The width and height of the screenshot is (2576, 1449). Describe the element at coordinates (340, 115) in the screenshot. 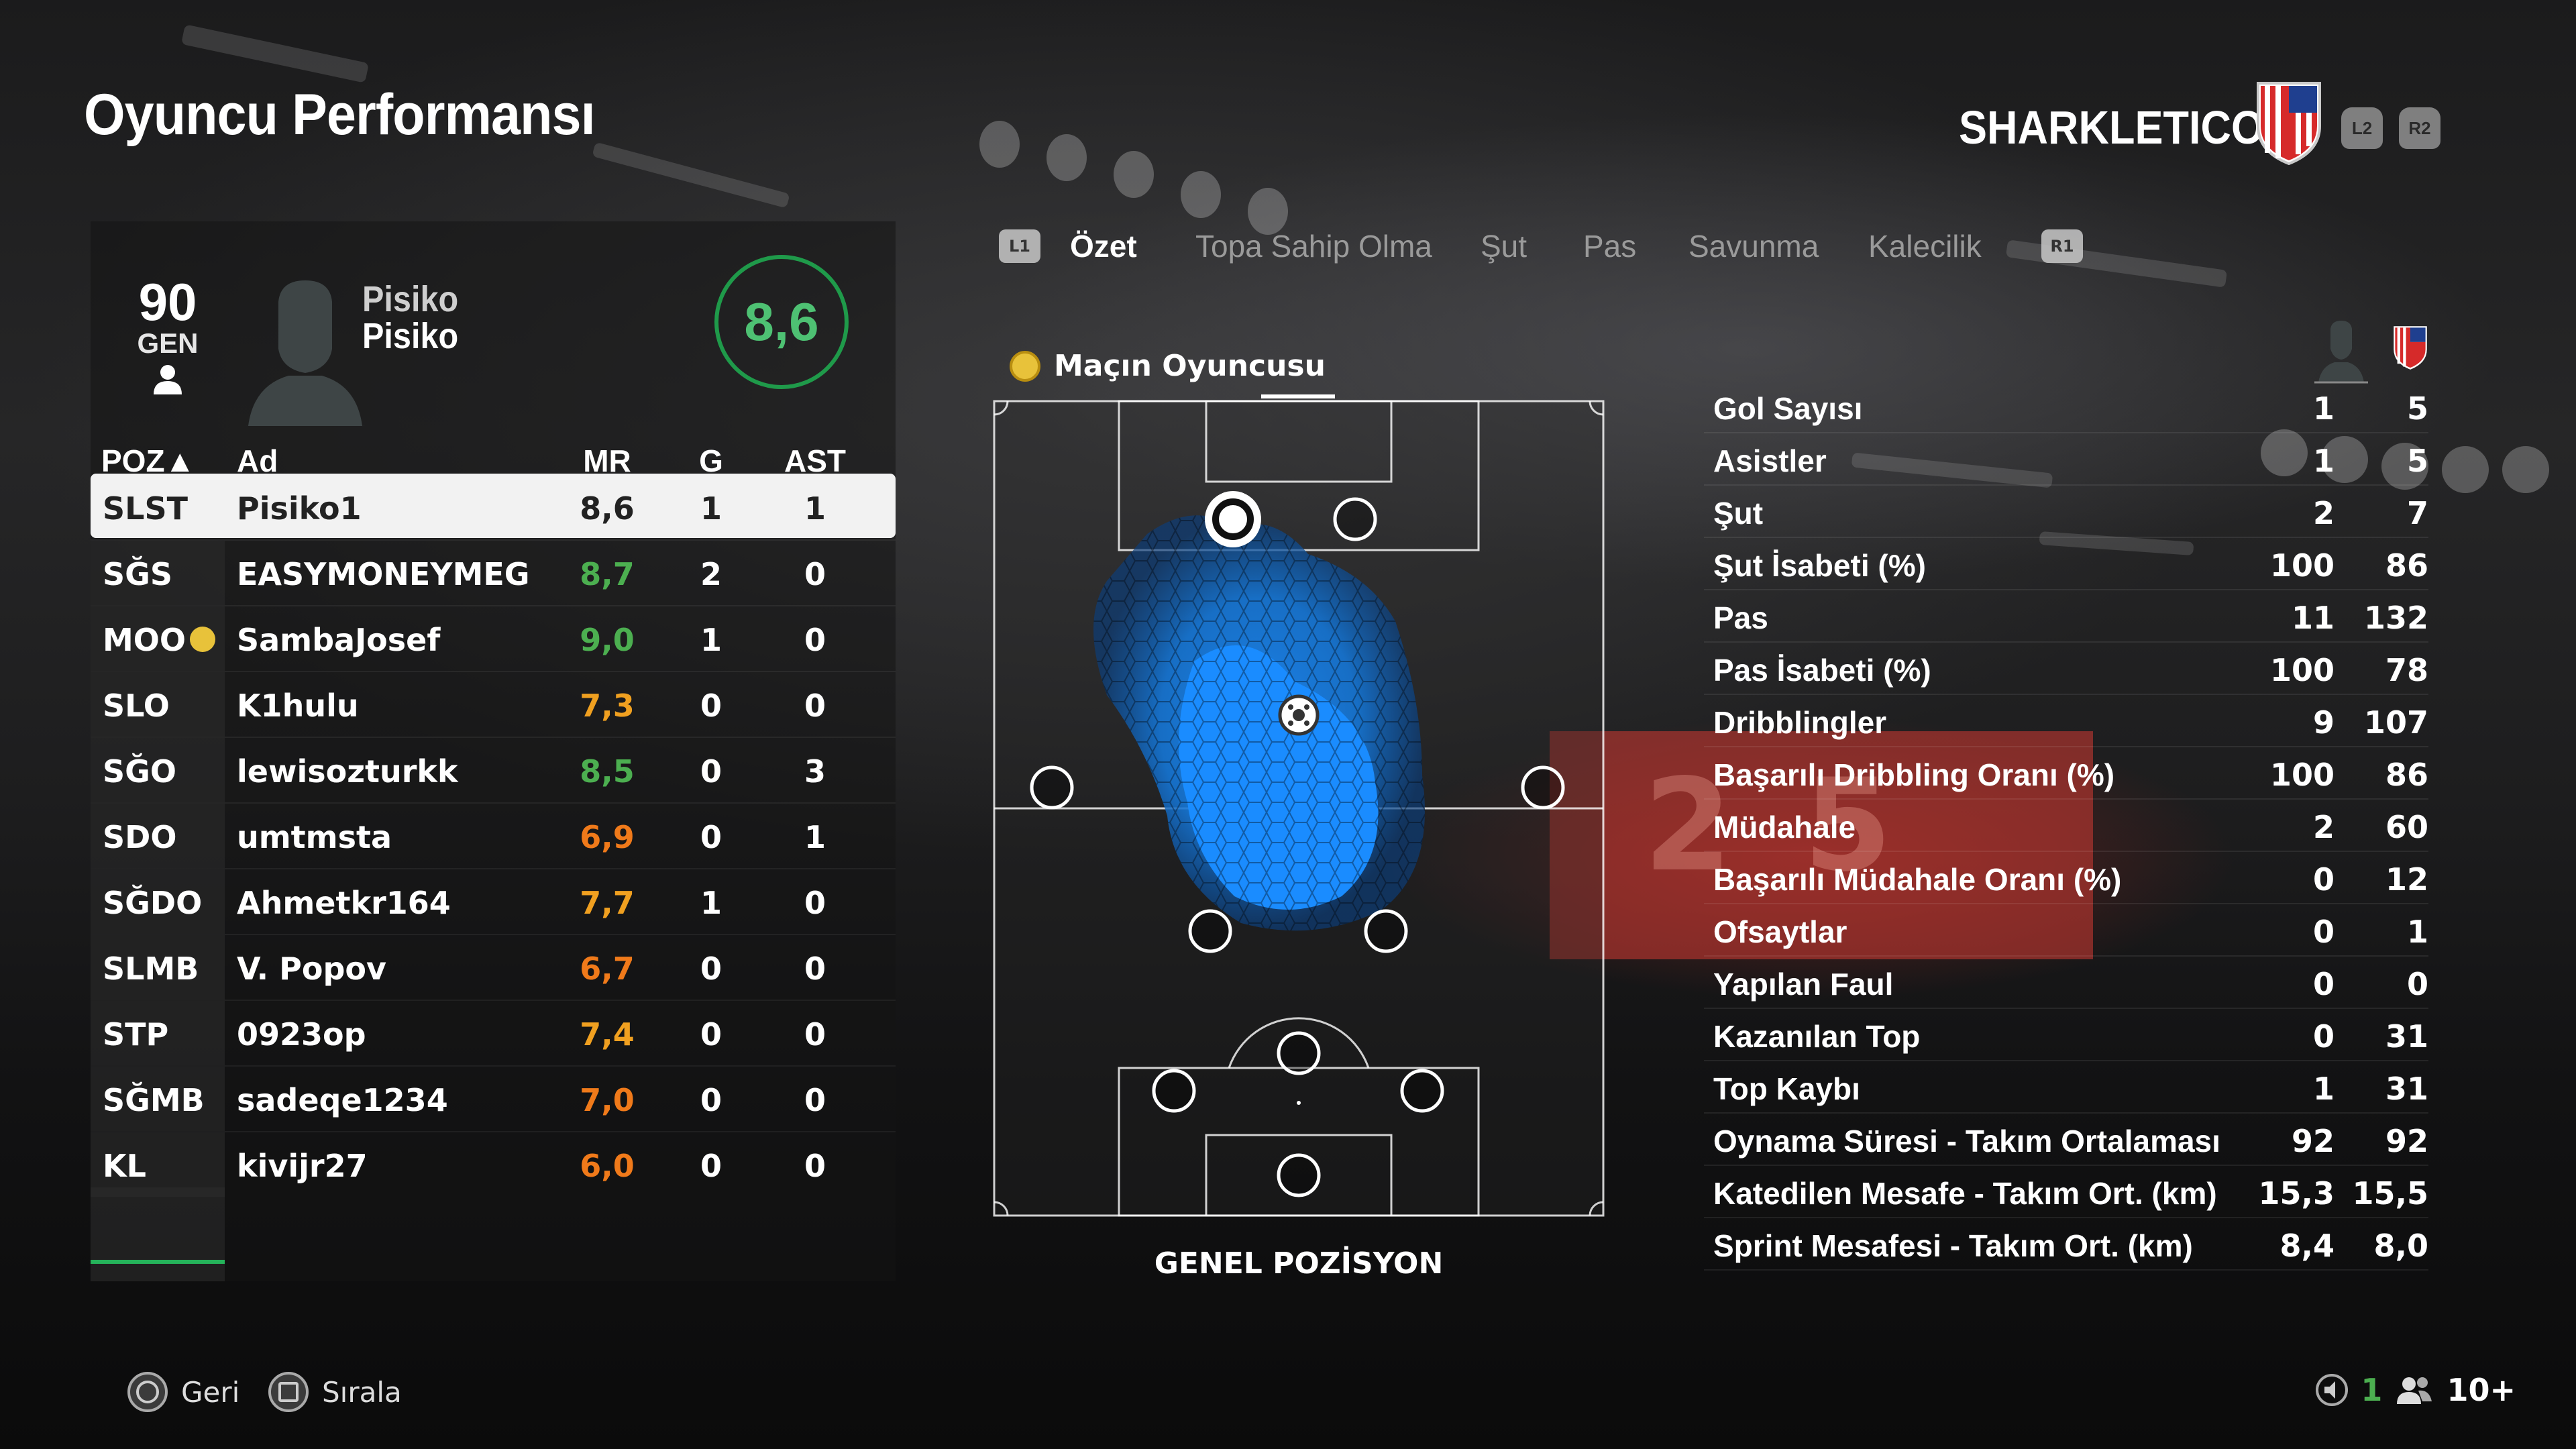

I see `page-title: Oyuncu Performansı` at that location.